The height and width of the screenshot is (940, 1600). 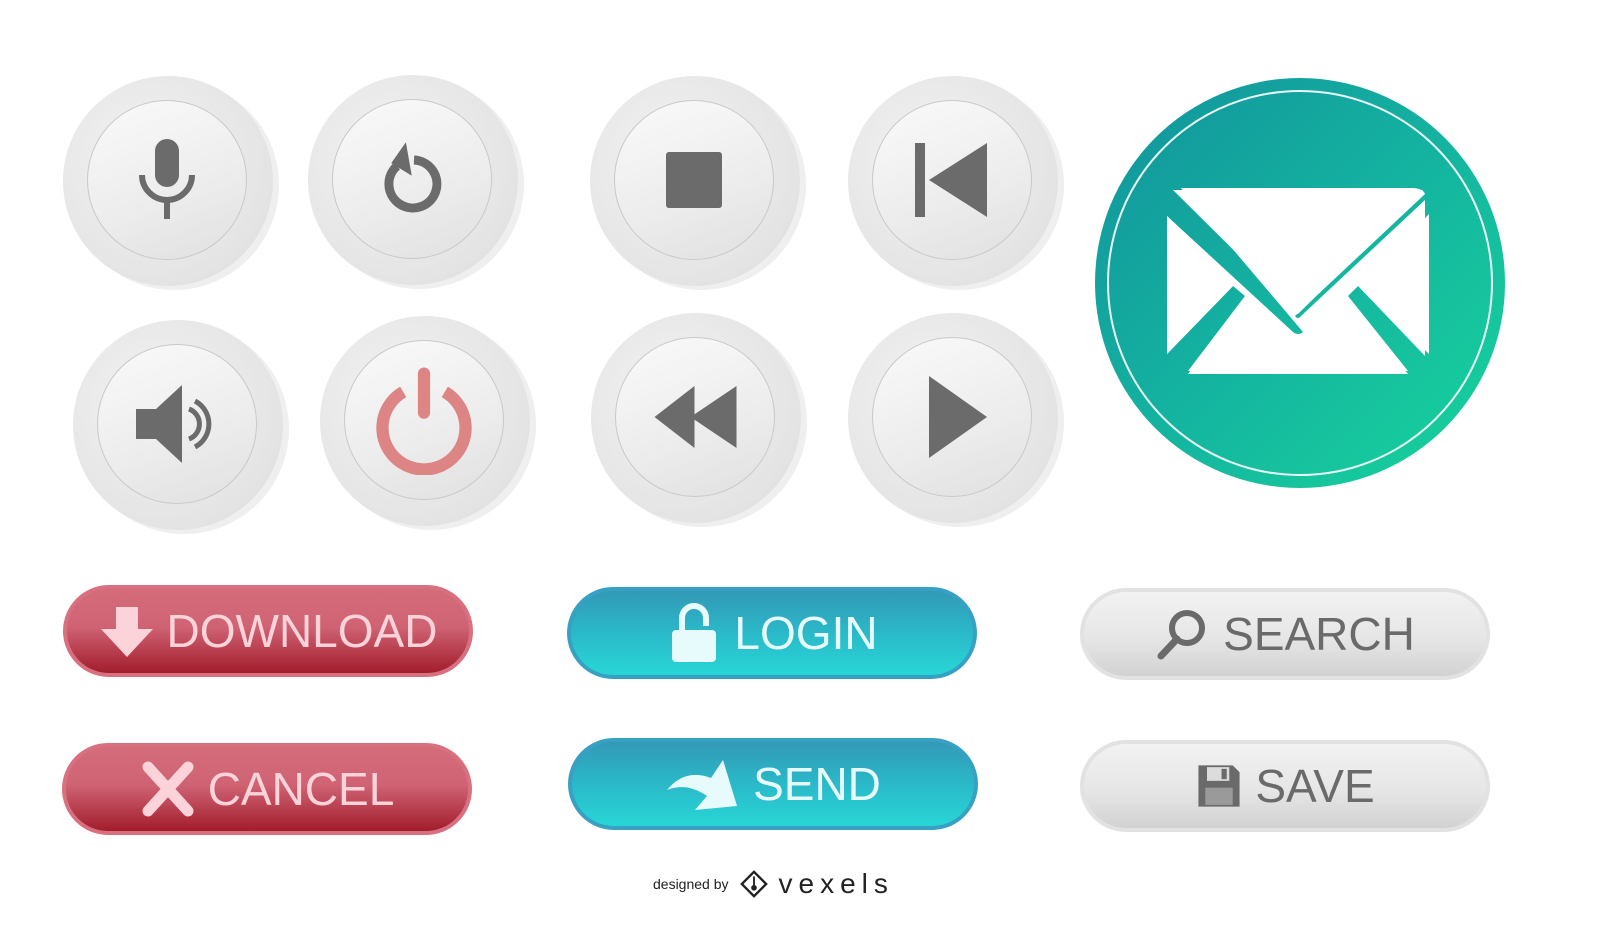 I want to click on power-icon, so click(x=424, y=421).